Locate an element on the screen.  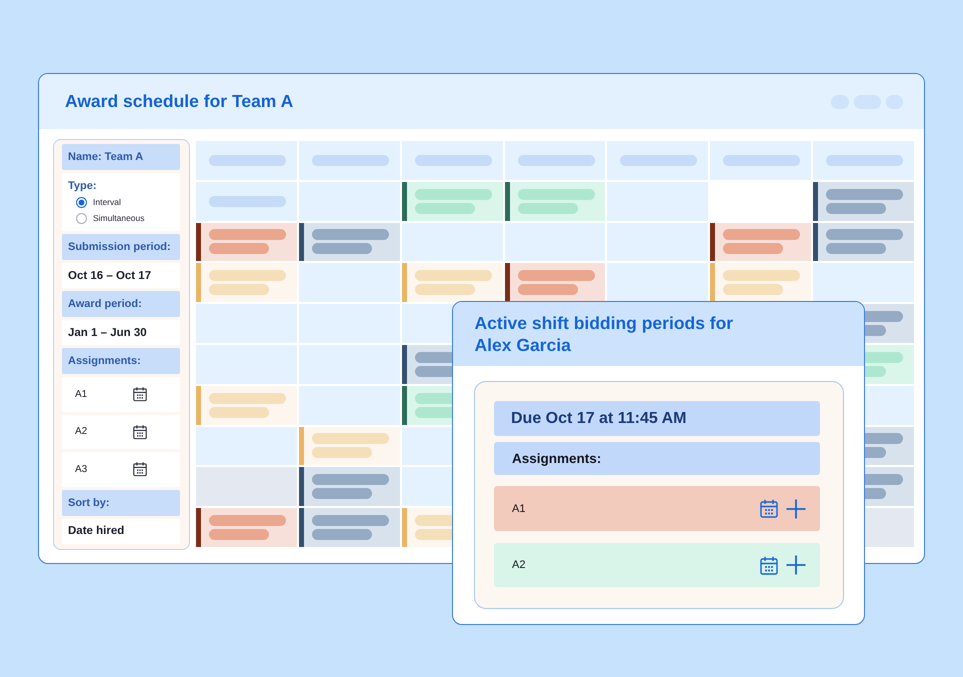
section-heading: Award period: is located at coordinates (121, 304).